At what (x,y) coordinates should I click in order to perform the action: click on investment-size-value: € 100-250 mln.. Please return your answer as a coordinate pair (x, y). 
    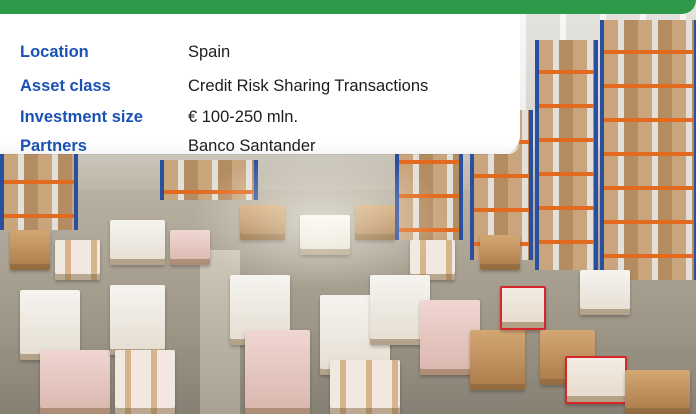
    Looking at the image, I should click on (243, 117).